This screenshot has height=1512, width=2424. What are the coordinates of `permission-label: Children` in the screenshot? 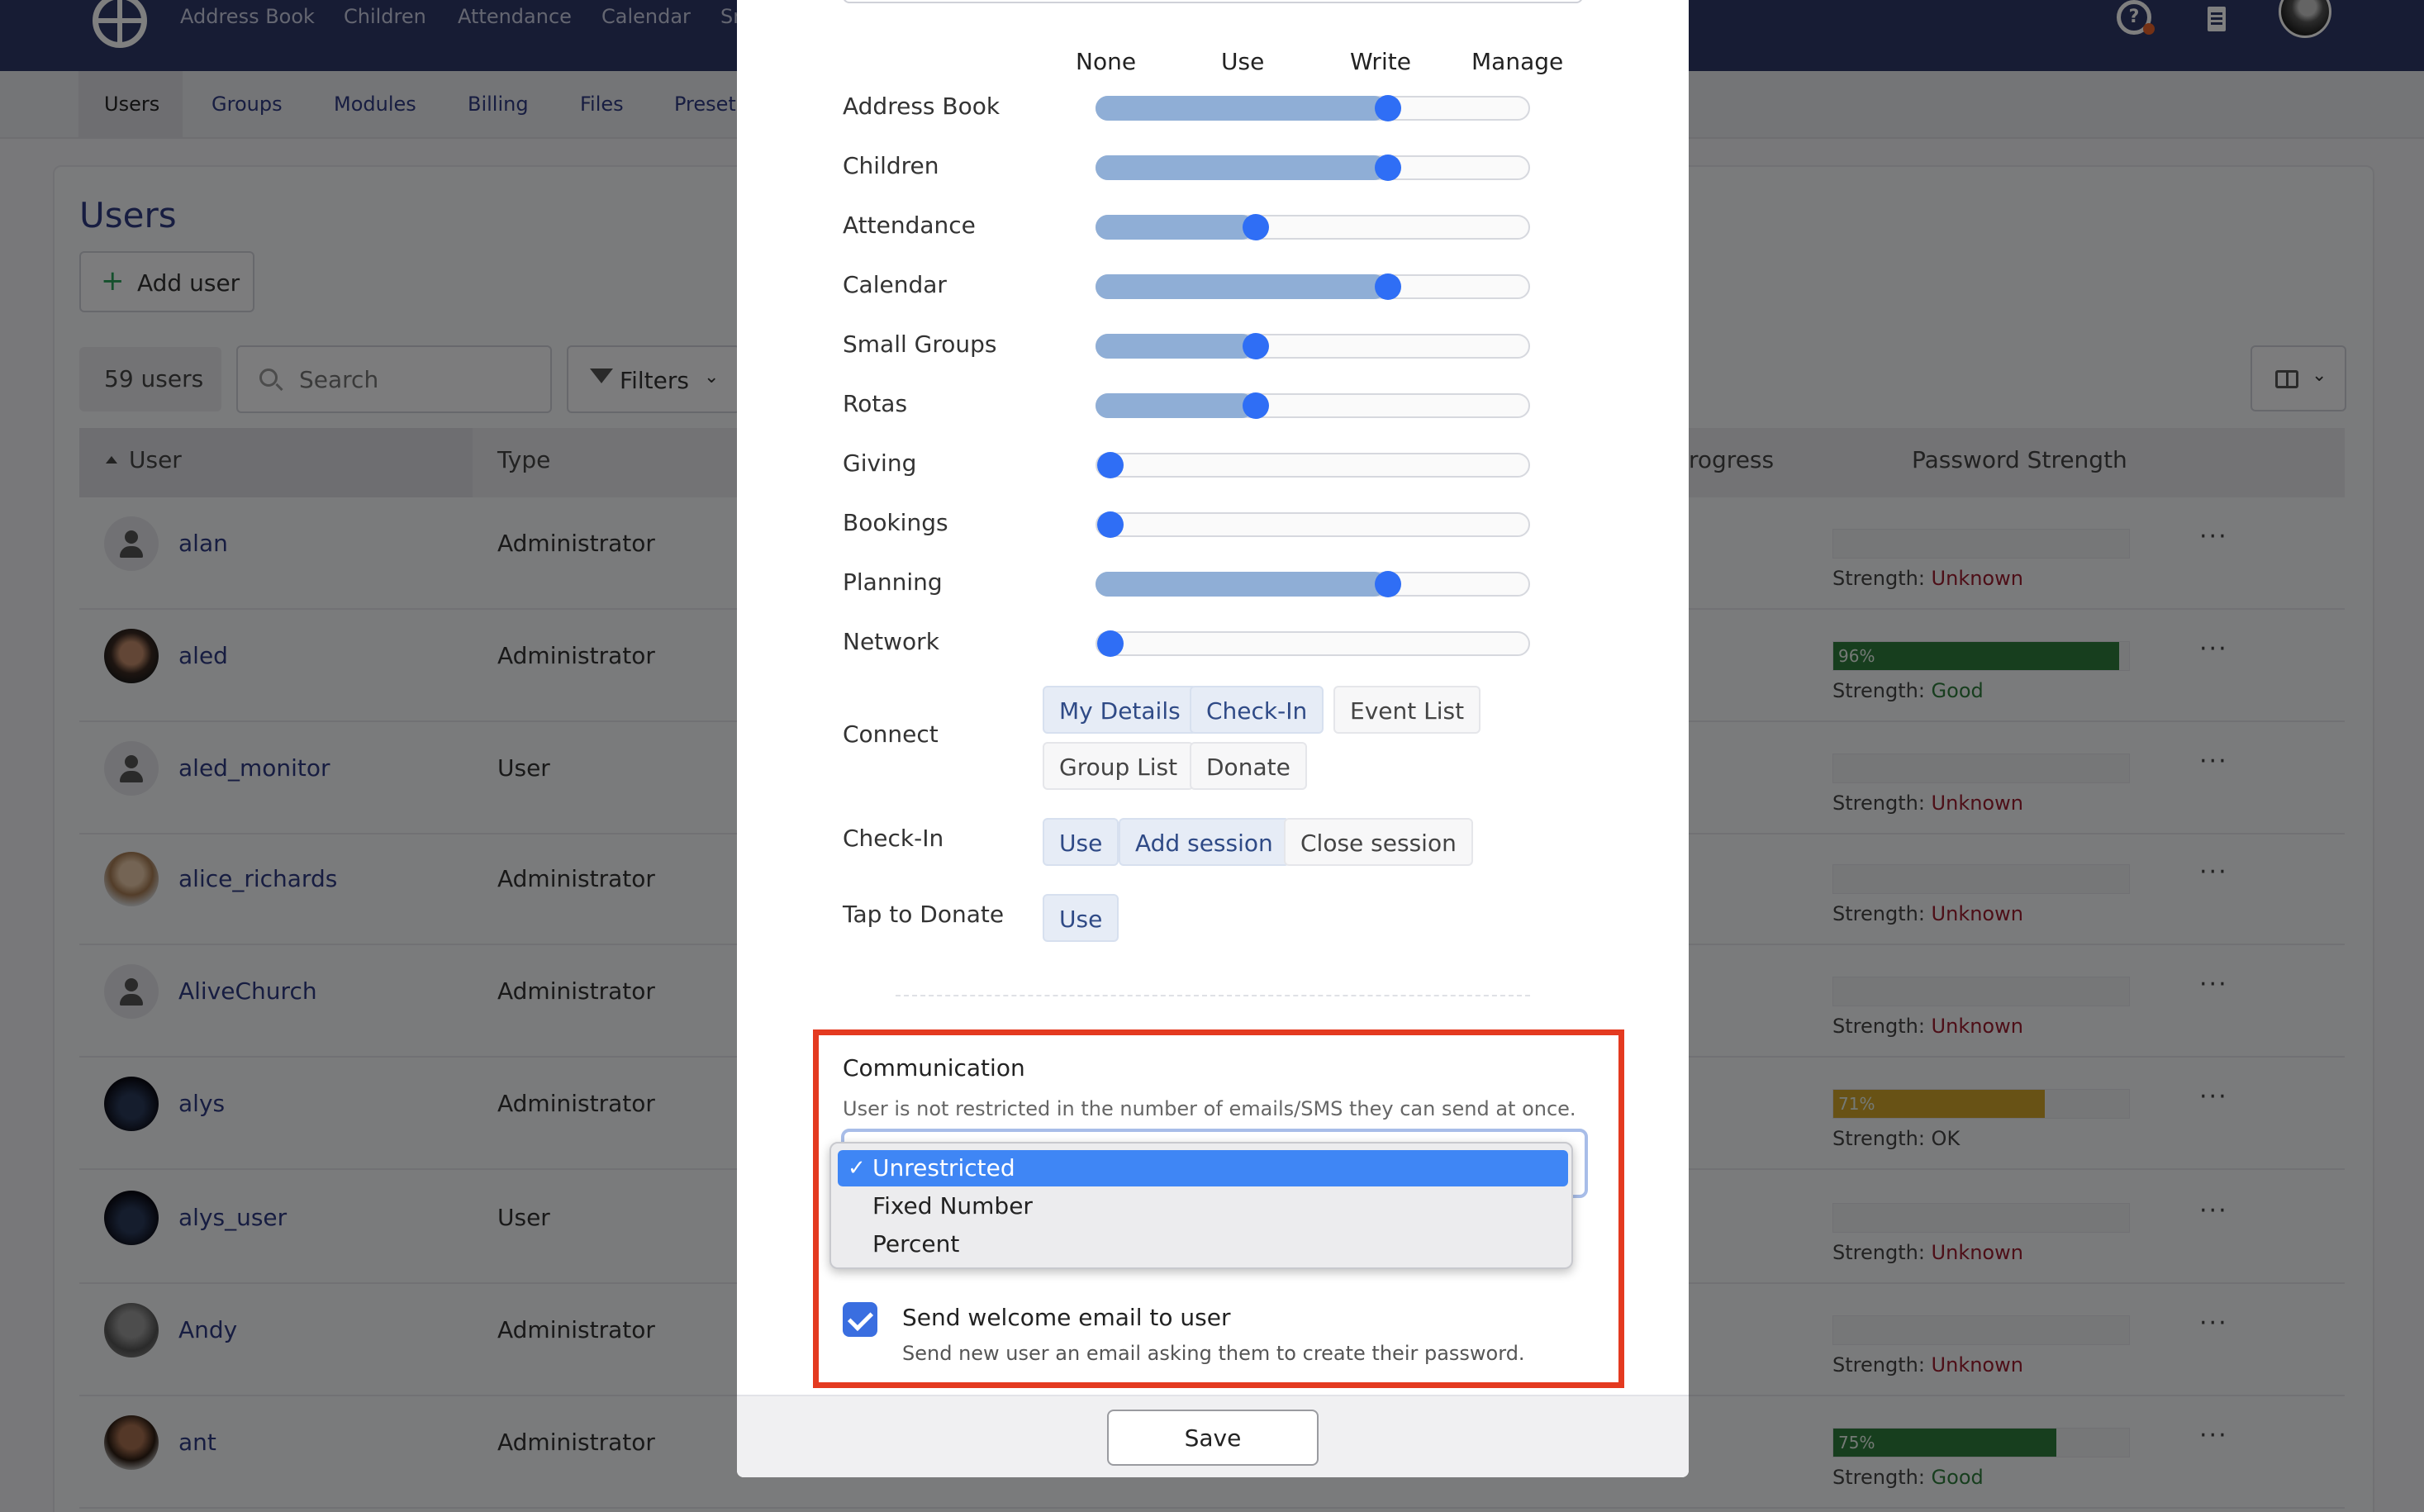 It's located at (891, 165).